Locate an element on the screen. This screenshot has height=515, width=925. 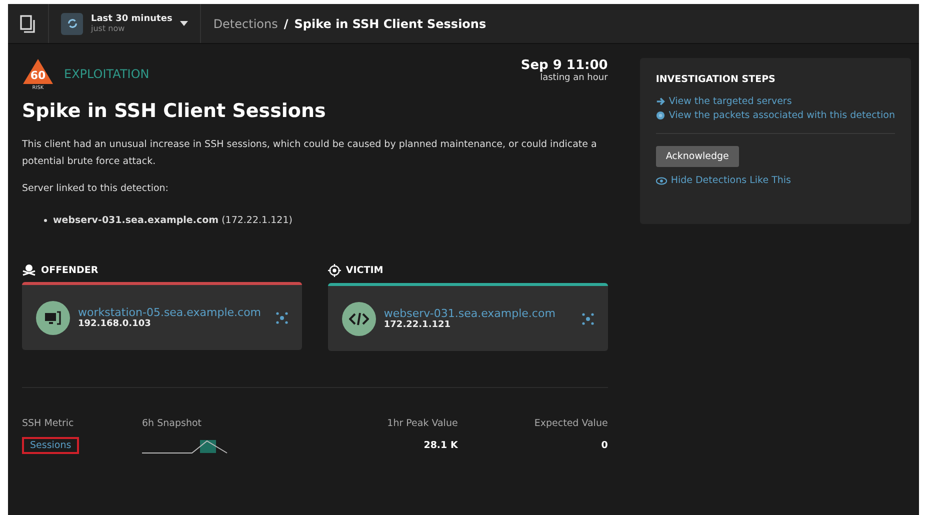
eye-icon is located at coordinates (661, 180).